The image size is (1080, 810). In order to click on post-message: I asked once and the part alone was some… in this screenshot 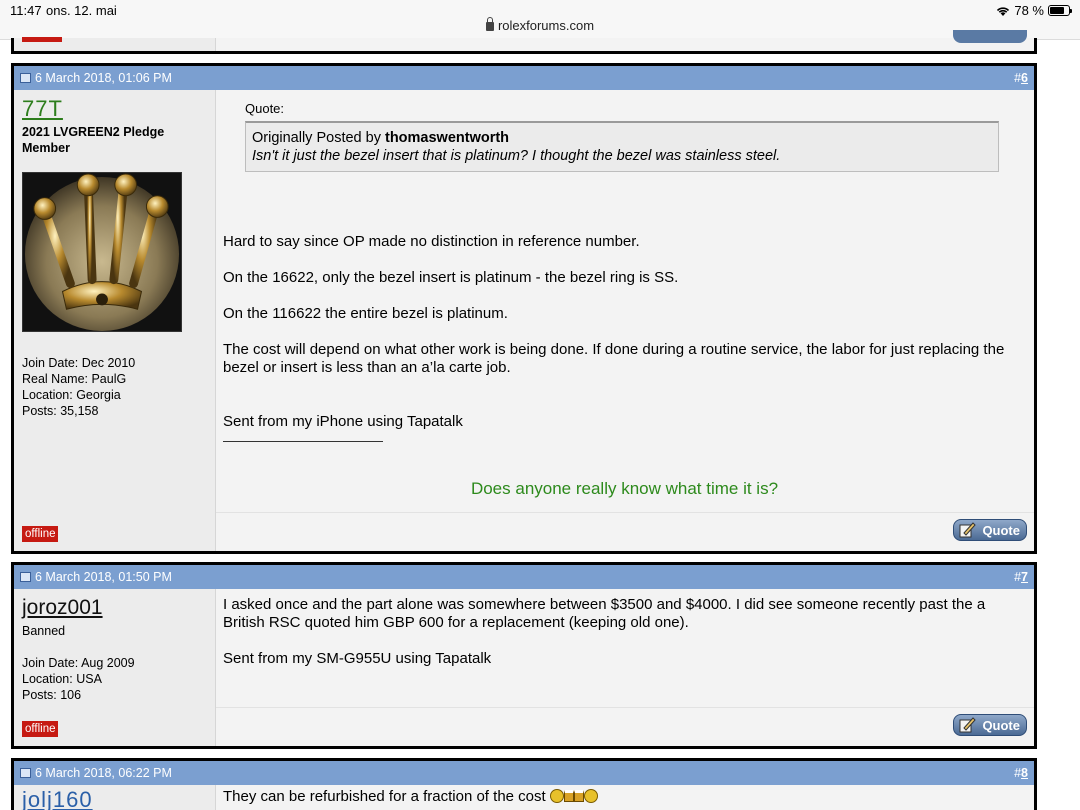, I will do `click(625, 667)`.